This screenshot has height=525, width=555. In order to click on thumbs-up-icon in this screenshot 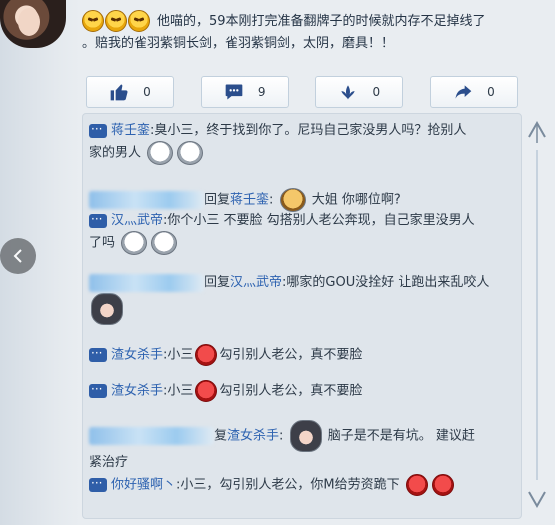, I will do `click(119, 92)`.